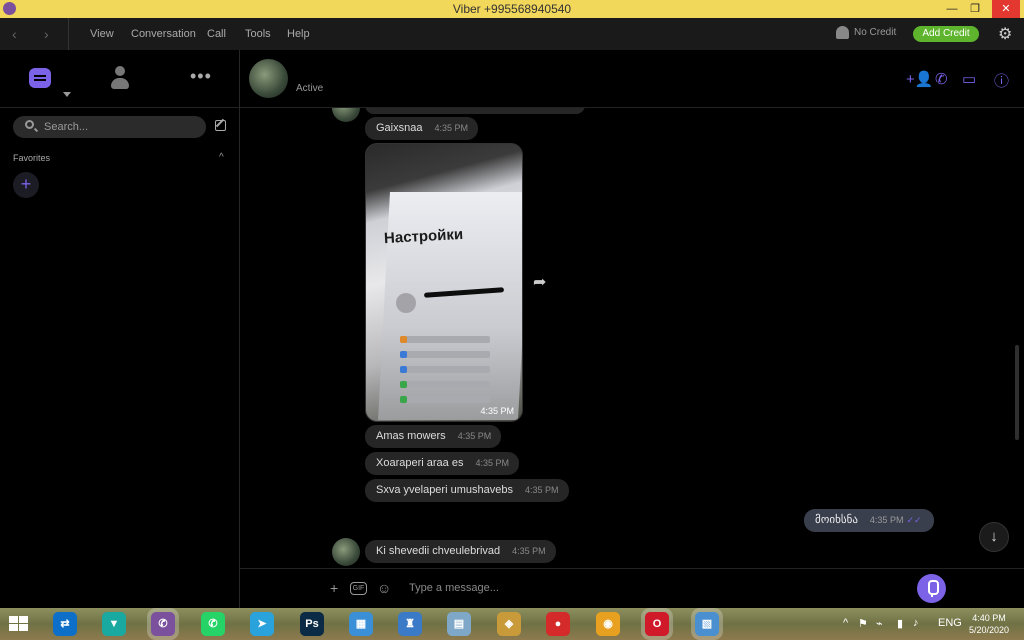  What do you see at coordinates (32, 158) in the screenshot?
I see `favorites-label: Favorites` at bounding box center [32, 158].